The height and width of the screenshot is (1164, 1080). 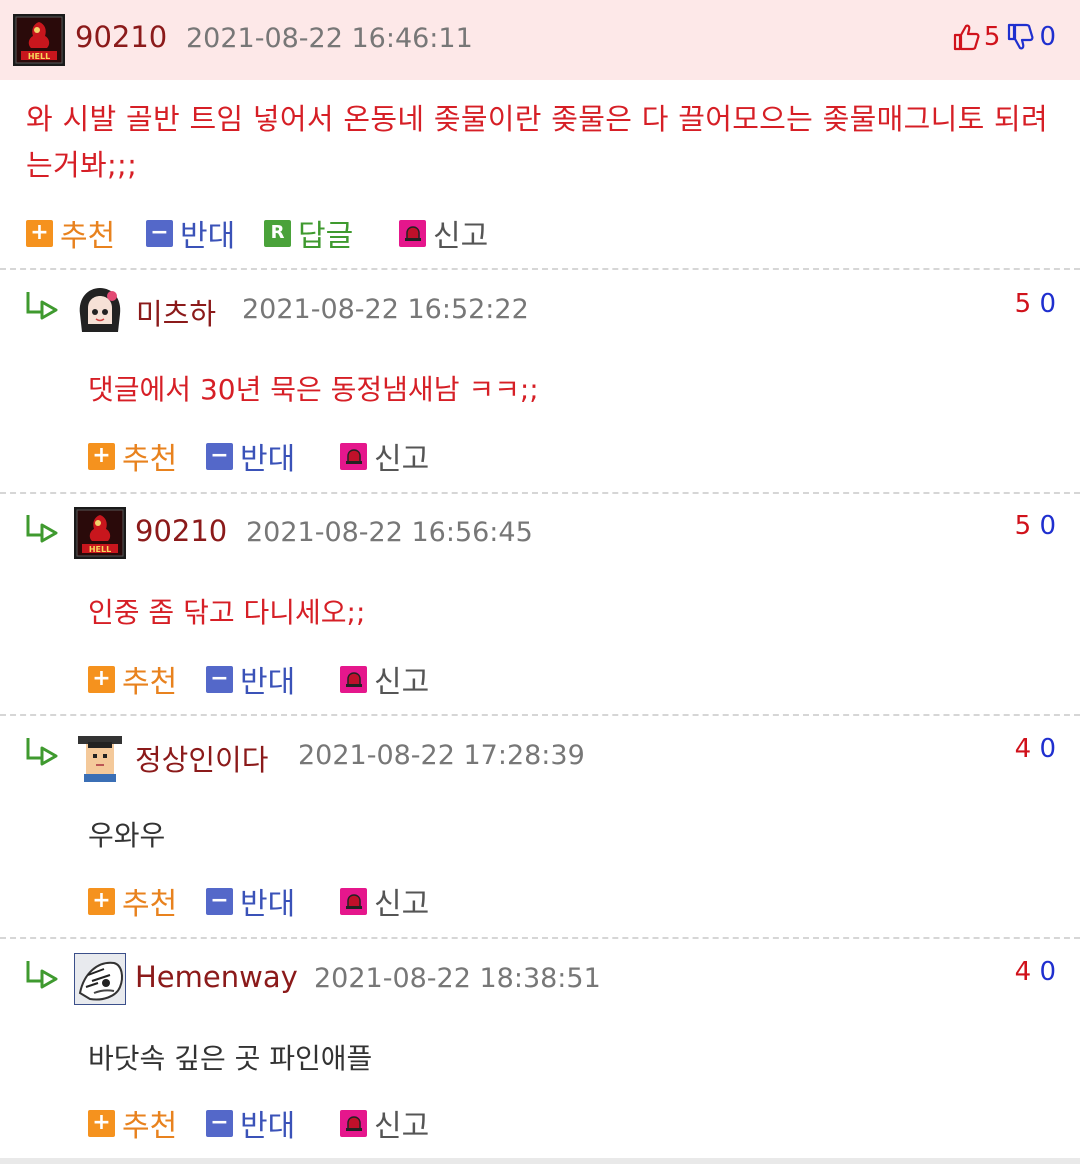 What do you see at coordinates (230, 1058) in the screenshot?
I see `comment-text: 바닷속 깊은 곳 파인애플` at bounding box center [230, 1058].